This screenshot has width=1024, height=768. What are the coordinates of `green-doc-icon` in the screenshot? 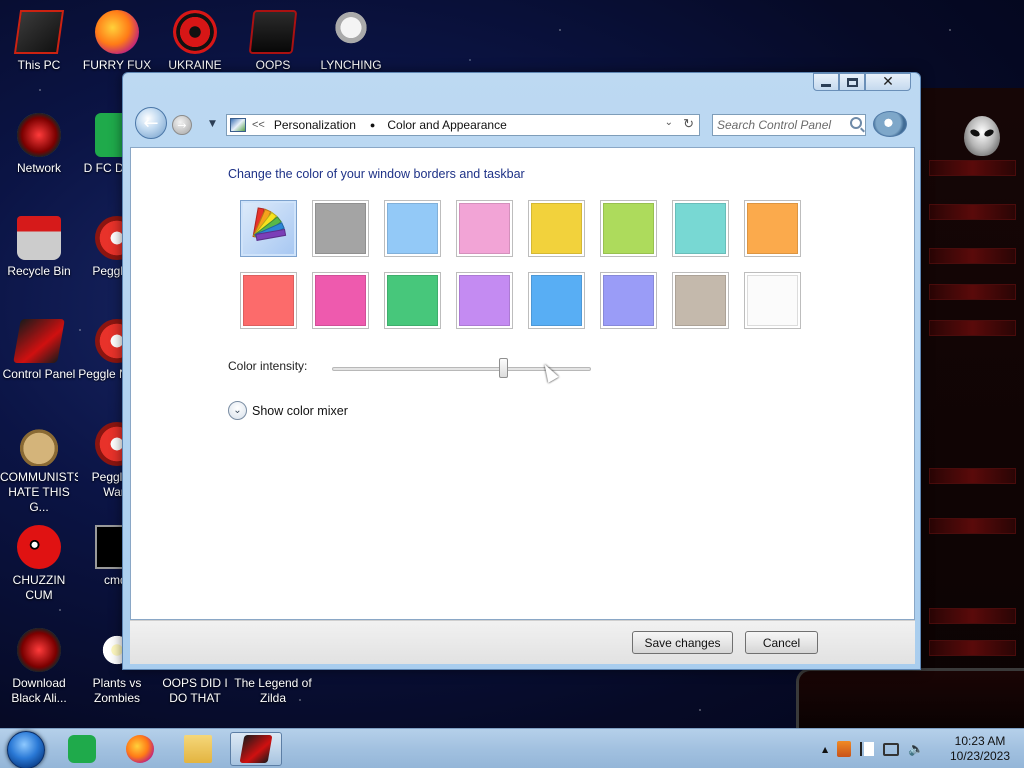 It's located at (82, 749).